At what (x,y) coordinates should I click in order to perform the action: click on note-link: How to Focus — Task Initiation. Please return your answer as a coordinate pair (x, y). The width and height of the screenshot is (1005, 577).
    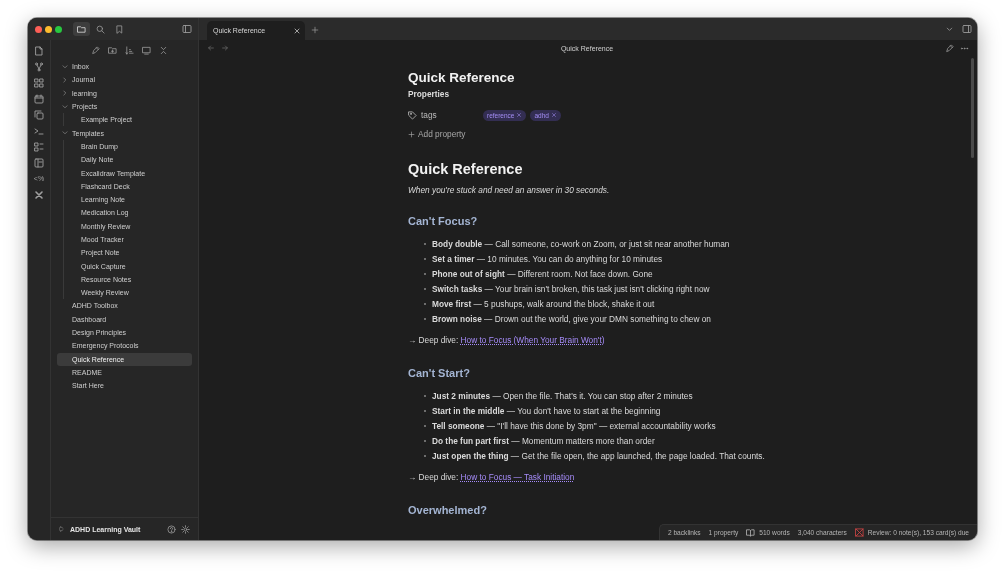
    Looking at the image, I should click on (517, 477).